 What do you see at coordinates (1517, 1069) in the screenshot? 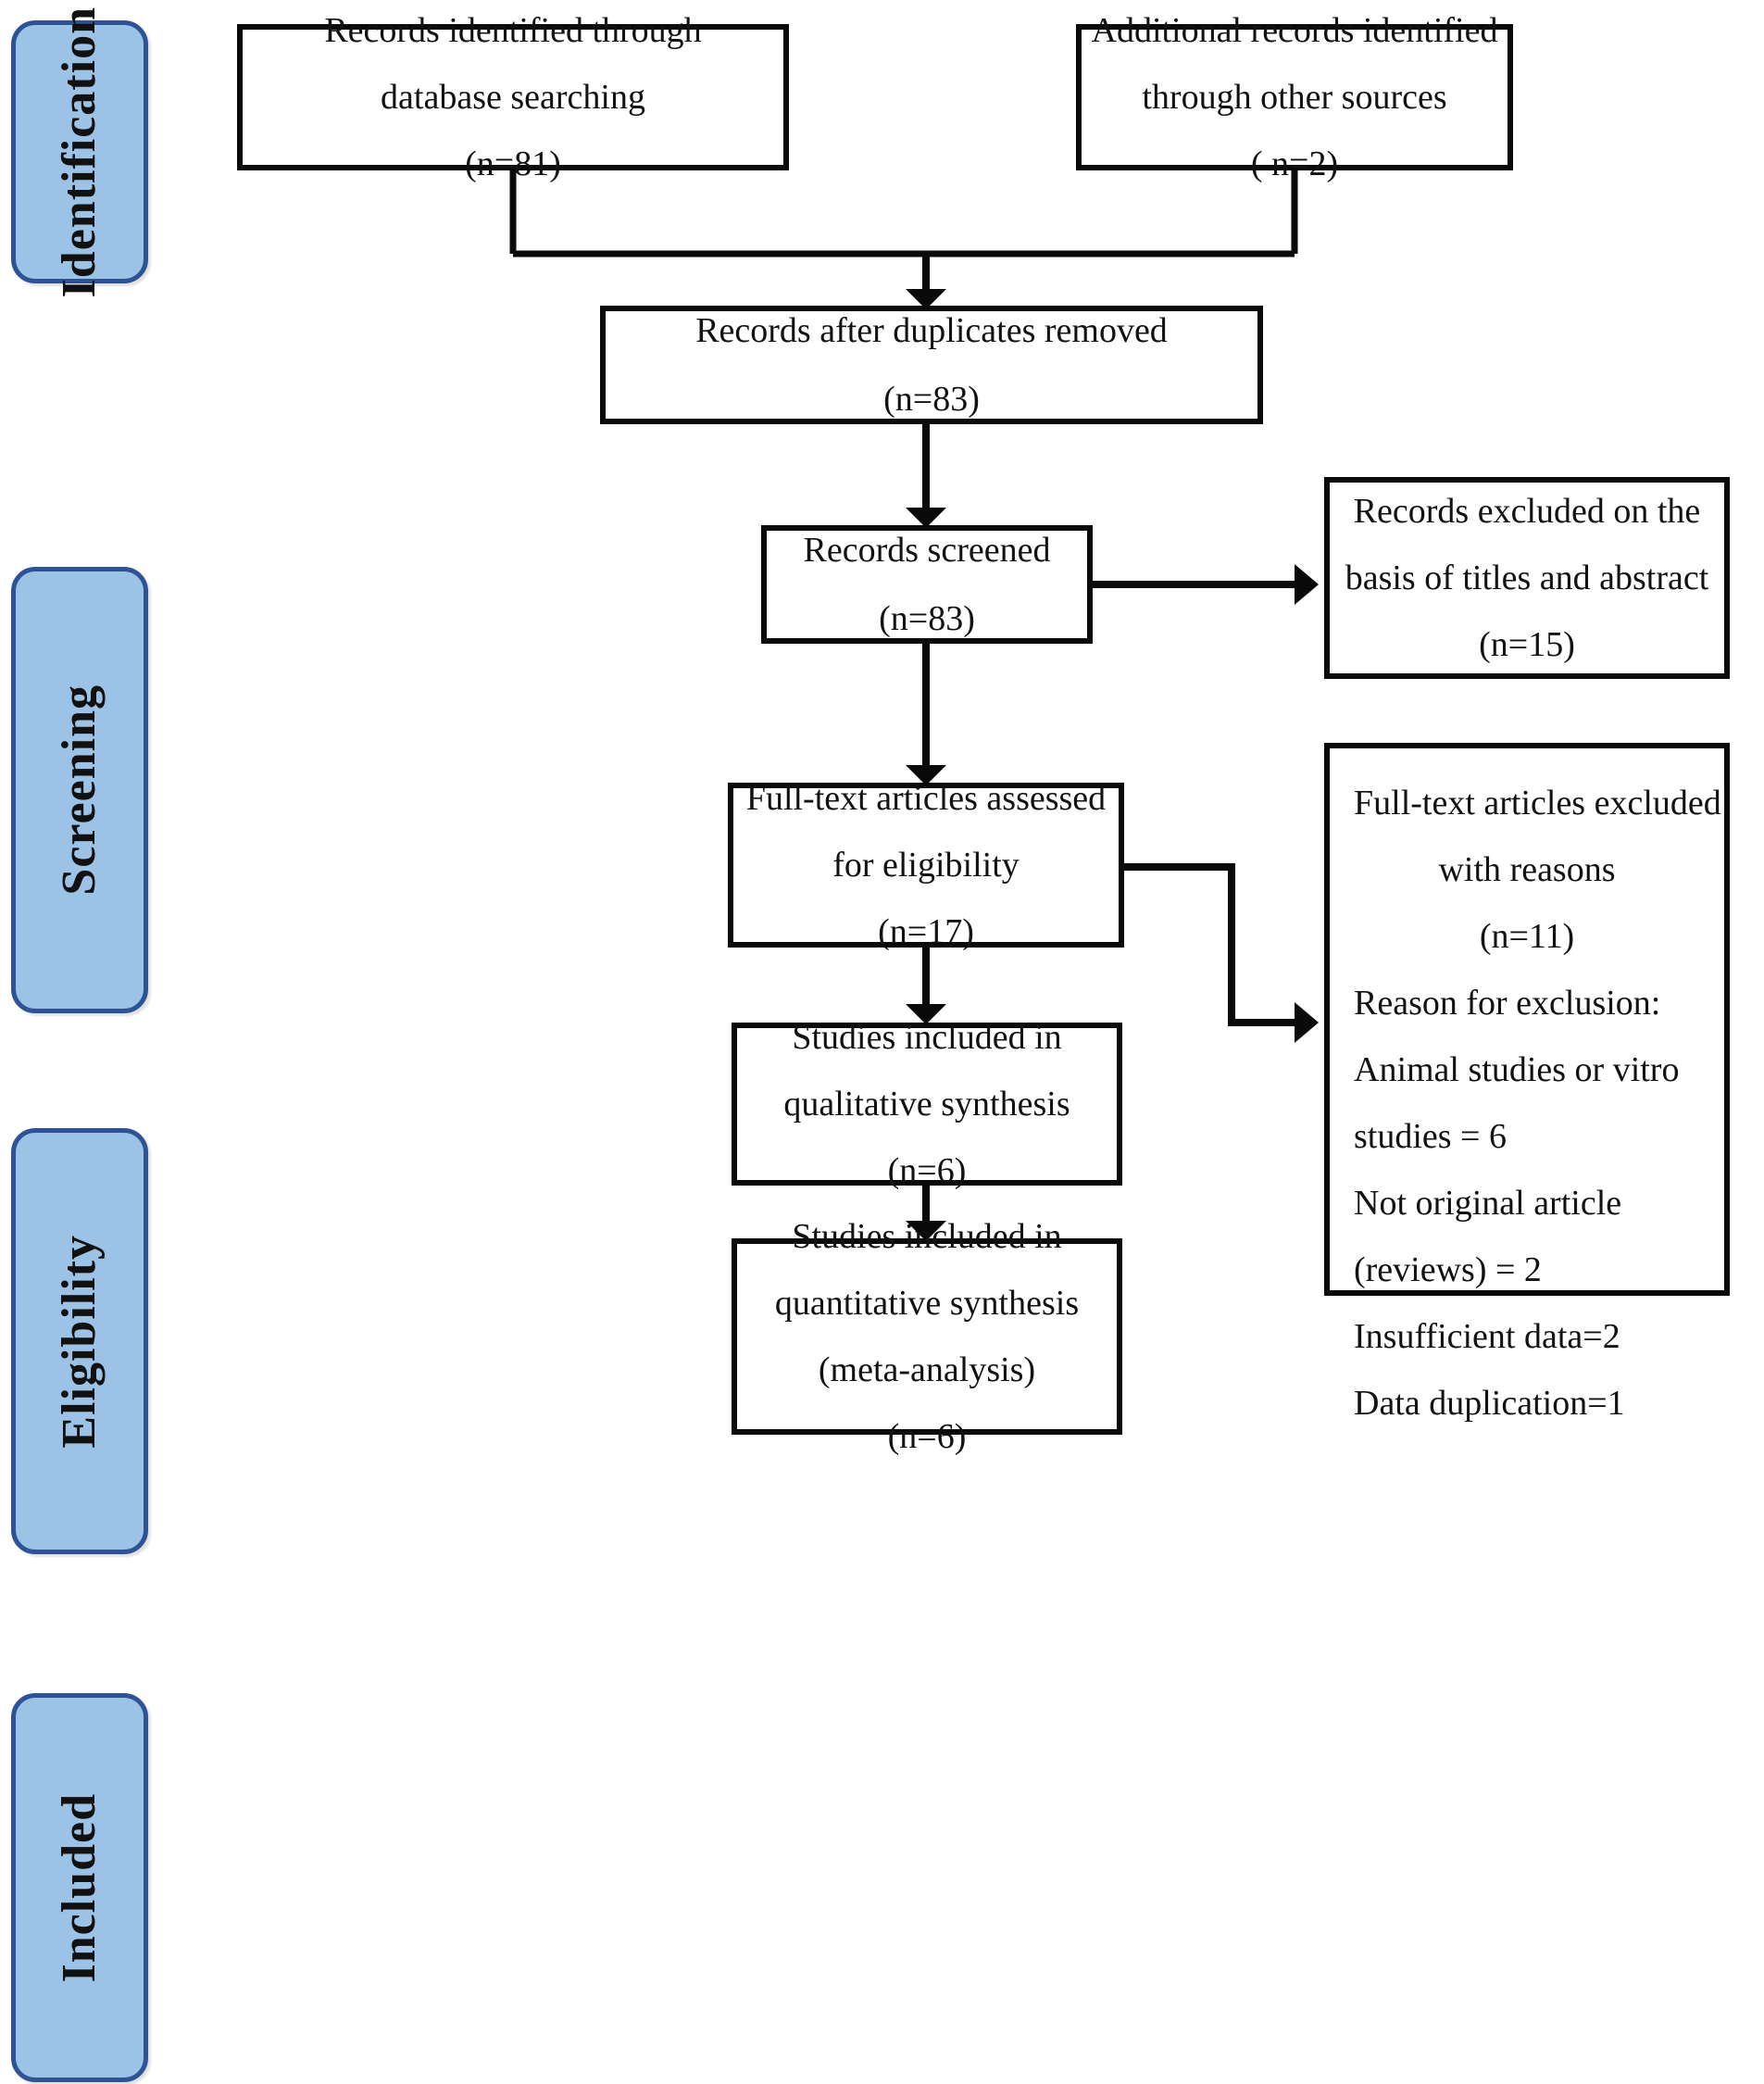
I see `reason-line: Animal studies or vitro` at bounding box center [1517, 1069].